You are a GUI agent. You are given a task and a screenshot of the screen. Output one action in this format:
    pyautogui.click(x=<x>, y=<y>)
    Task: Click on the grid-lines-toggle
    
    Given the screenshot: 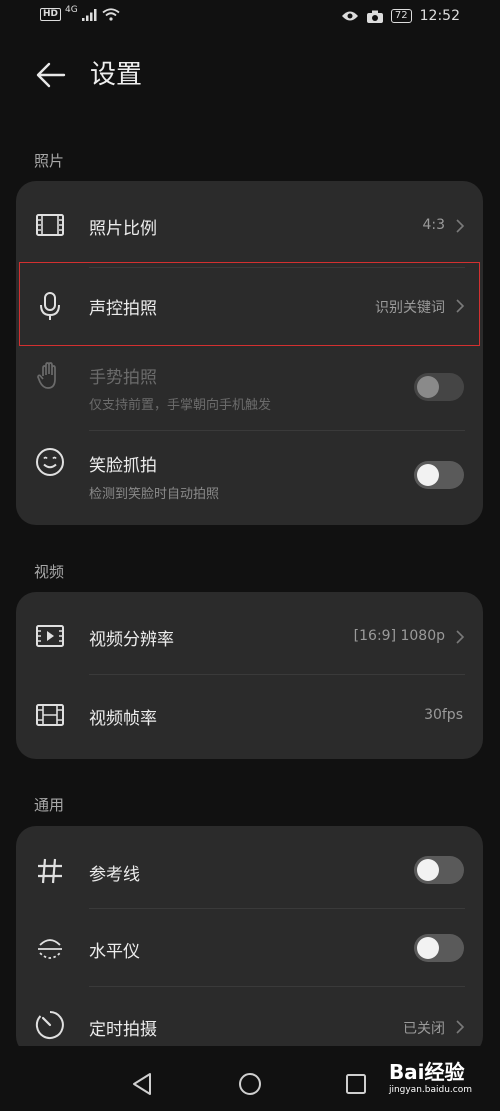 What is the action you would take?
    pyautogui.click(x=439, y=870)
    